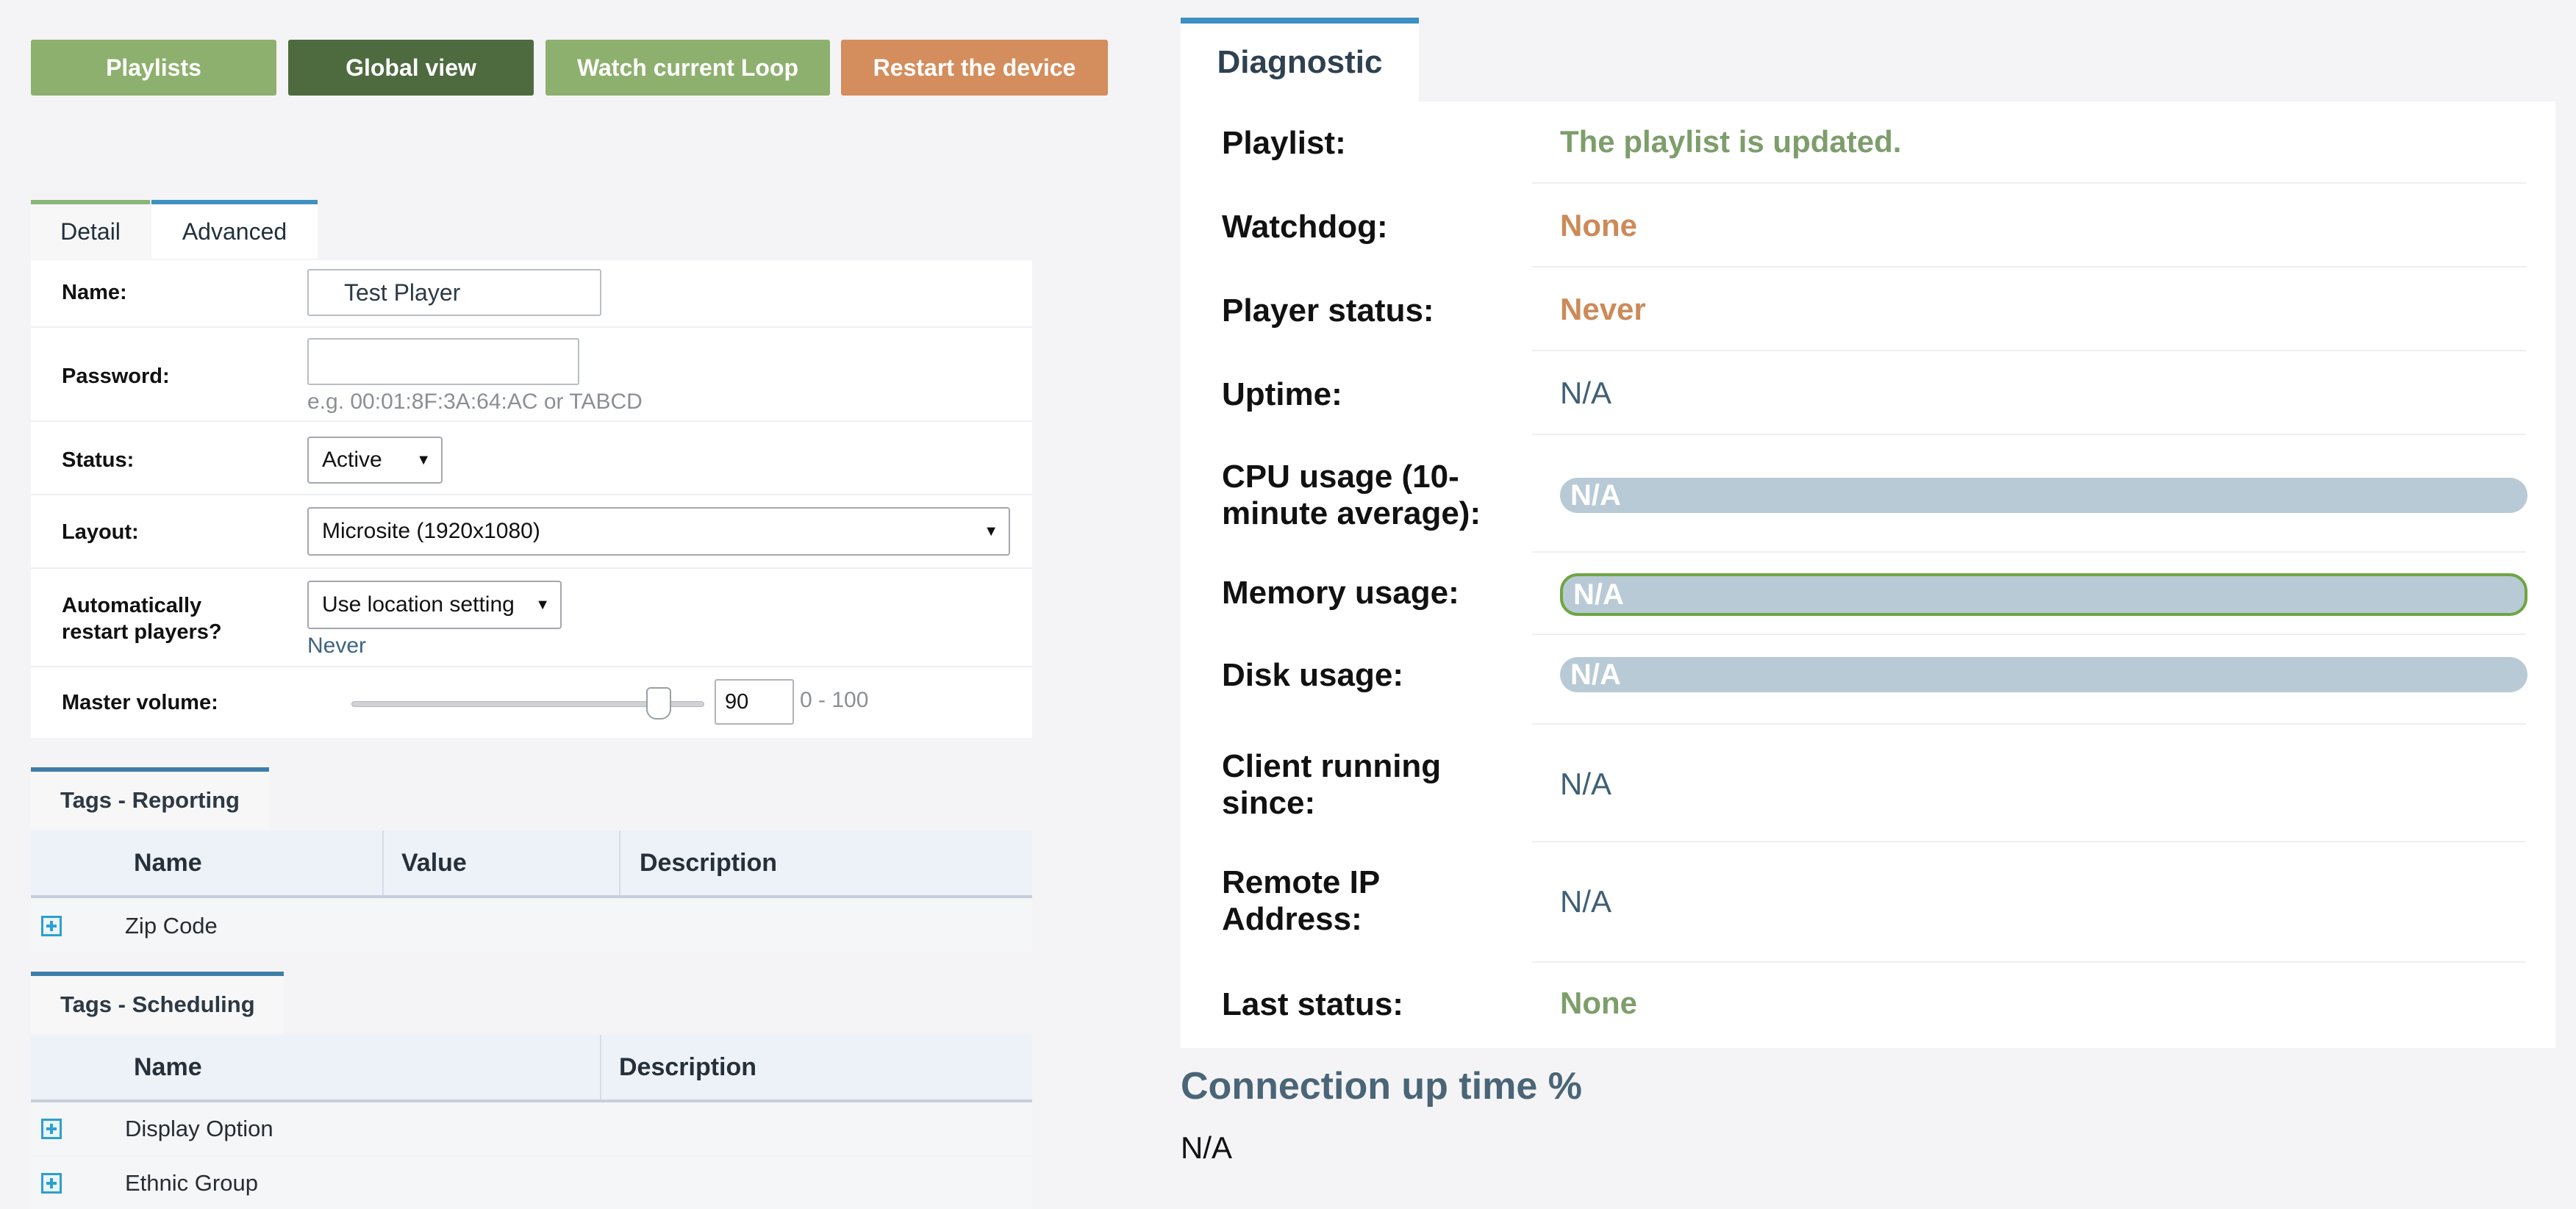 Image resolution: width=2576 pixels, height=1209 pixels. I want to click on master-volume-input: 90, so click(754, 702).